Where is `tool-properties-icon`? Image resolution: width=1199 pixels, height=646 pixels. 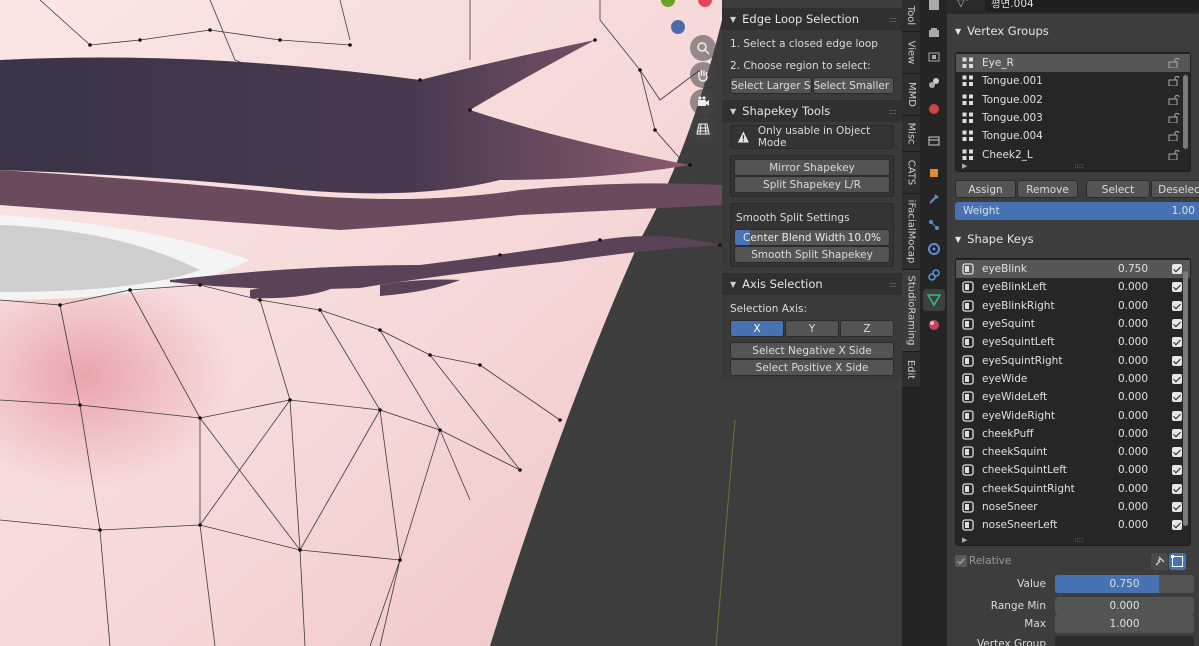
tool-properties-icon is located at coordinates (934, 8).